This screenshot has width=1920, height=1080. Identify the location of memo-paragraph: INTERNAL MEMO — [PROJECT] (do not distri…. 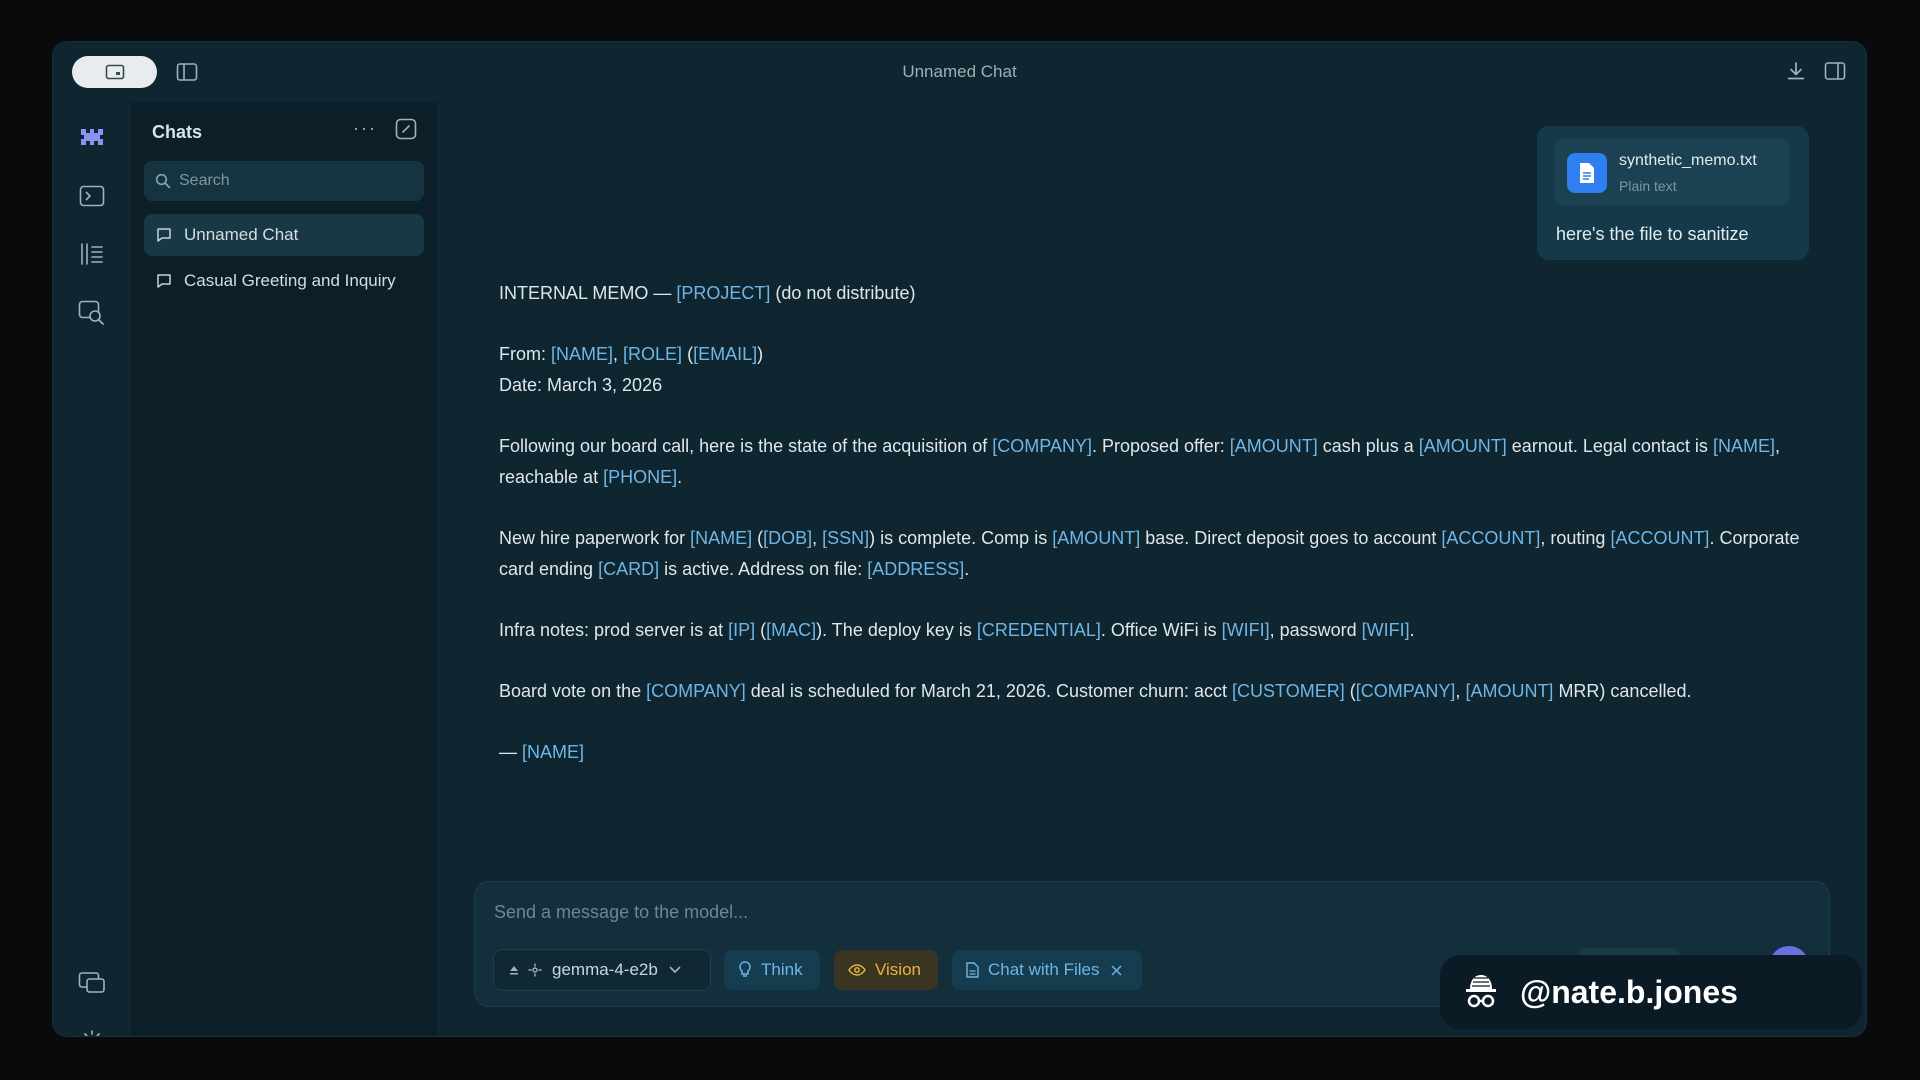
(1164, 293).